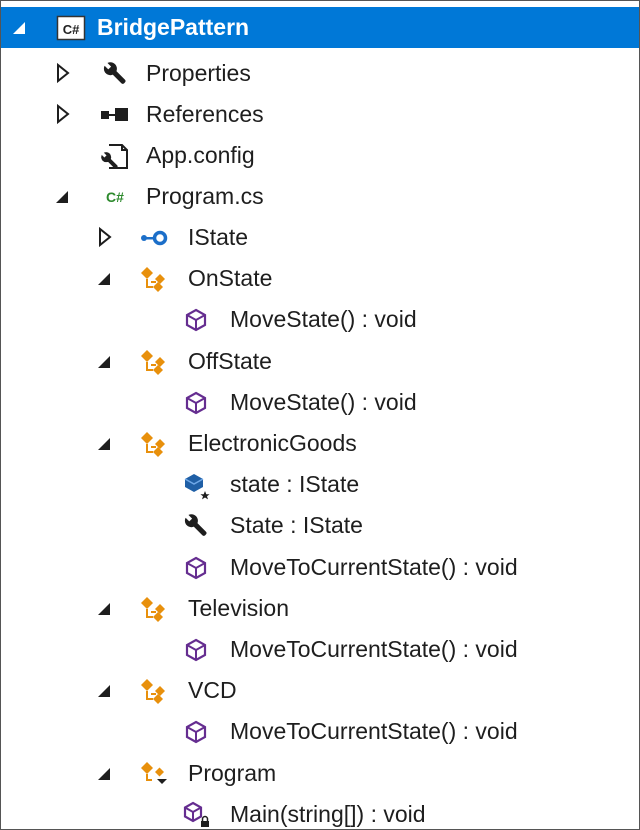 This screenshot has height=830, width=640. I want to click on interface-icon, so click(154, 238).